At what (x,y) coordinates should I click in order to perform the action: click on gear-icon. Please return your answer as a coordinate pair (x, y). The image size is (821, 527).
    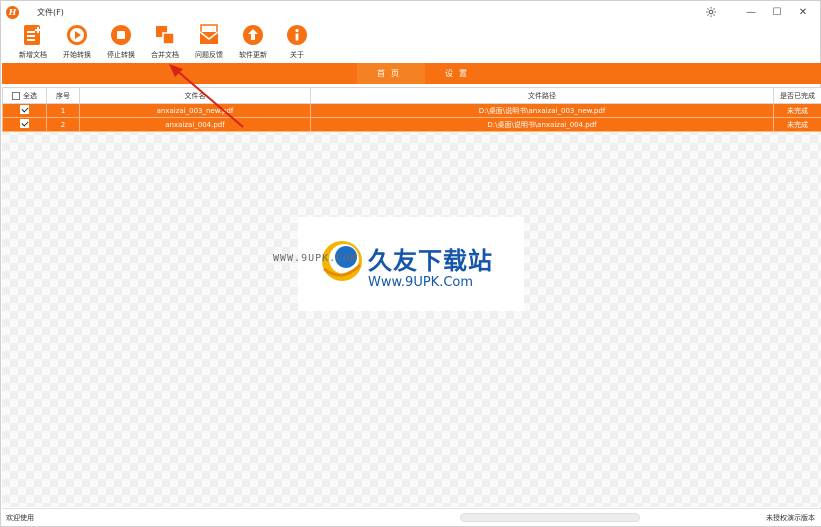
    Looking at the image, I should click on (711, 12).